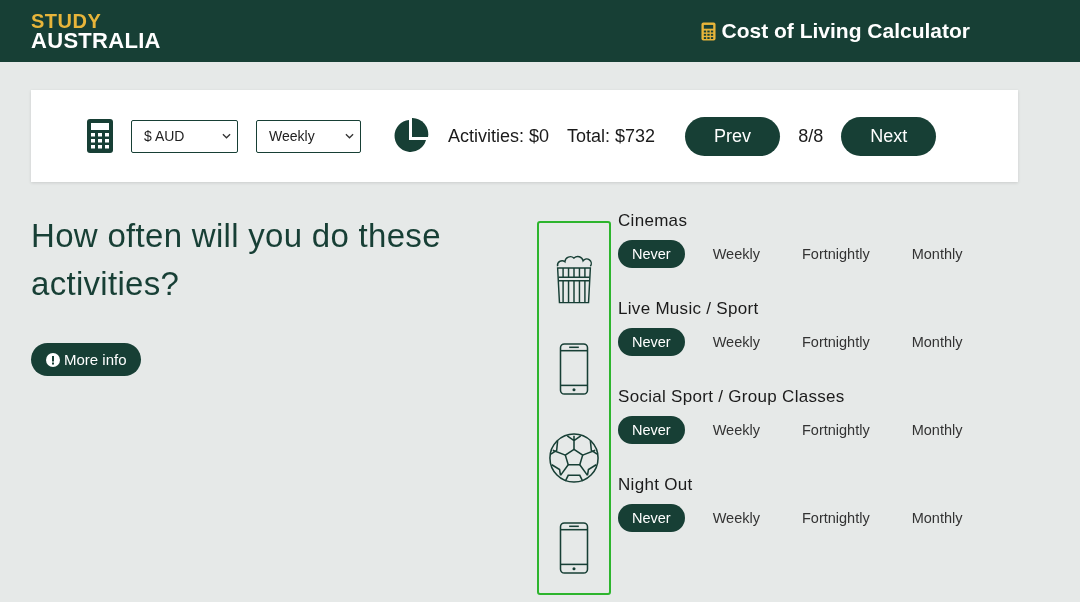 The width and height of the screenshot is (1080, 602). What do you see at coordinates (611, 136) in the screenshot?
I see `grand-total: Total: $732` at bounding box center [611, 136].